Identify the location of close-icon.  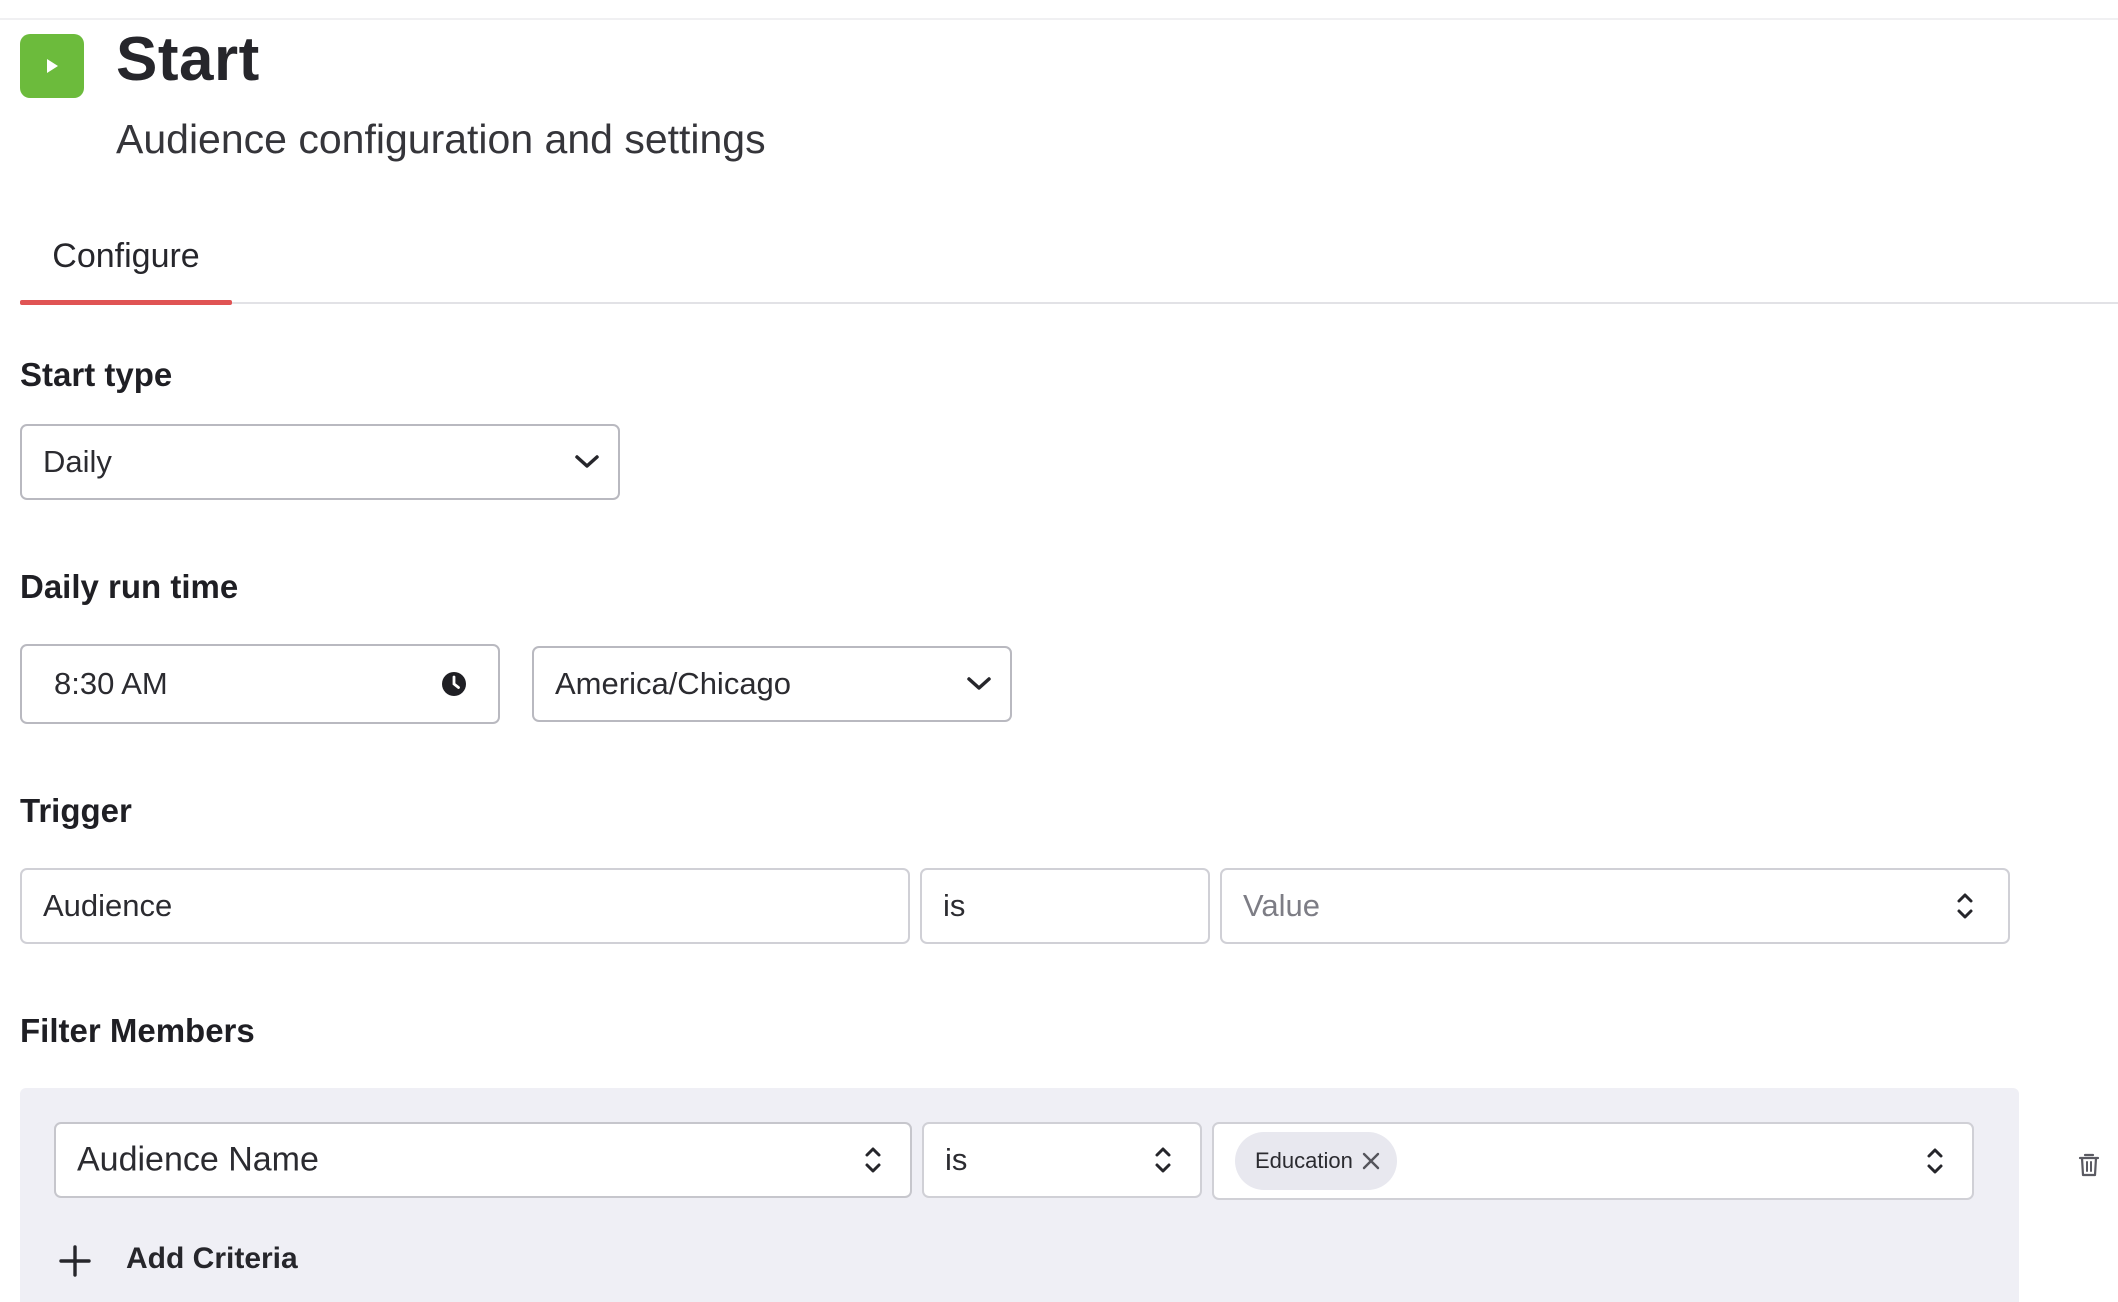
(1371, 1161).